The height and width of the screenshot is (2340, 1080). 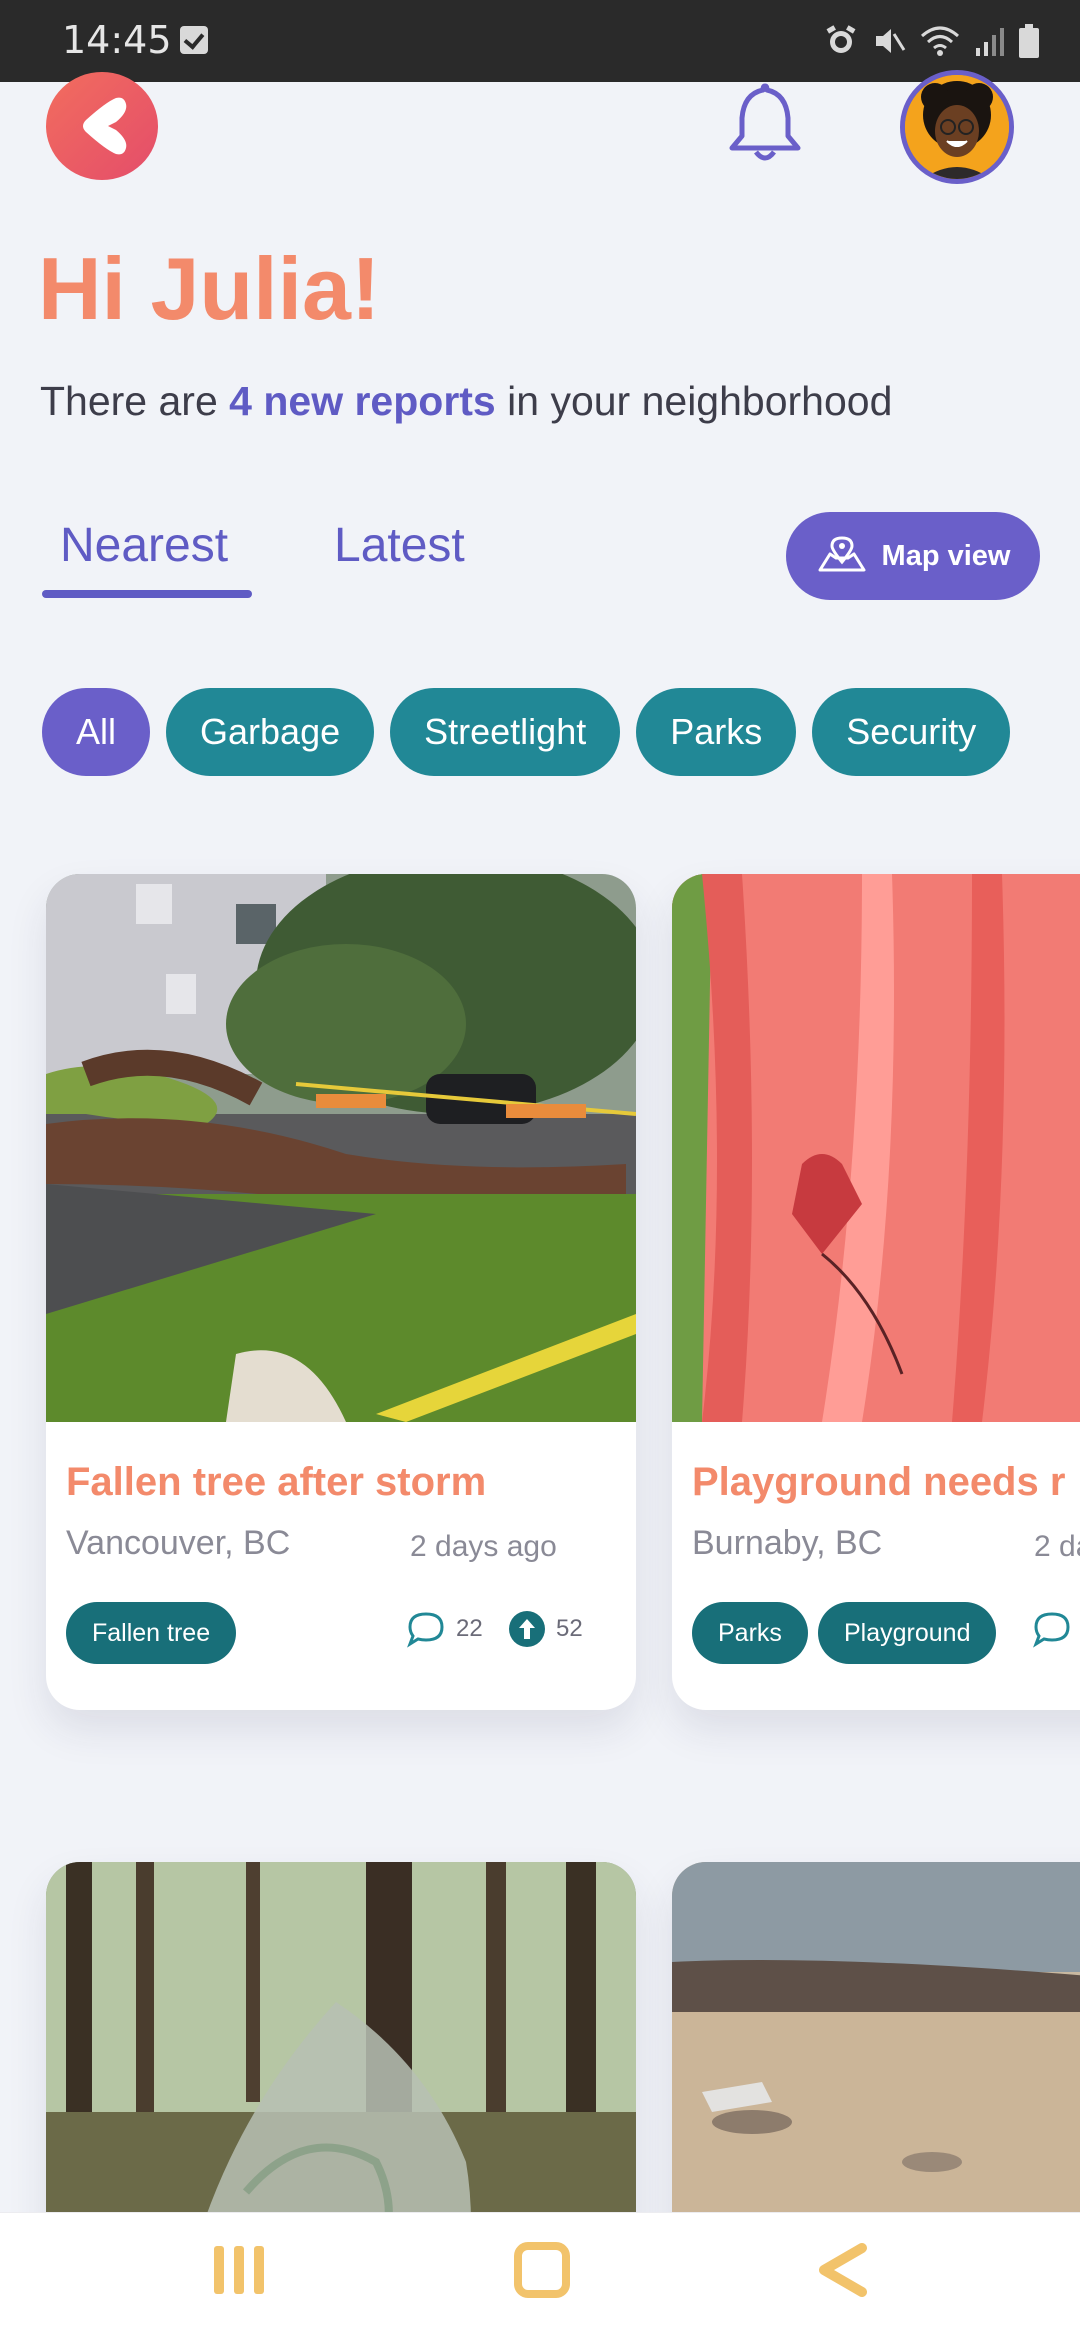 I want to click on status-bar: 14:45, so click(x=540, y=41).